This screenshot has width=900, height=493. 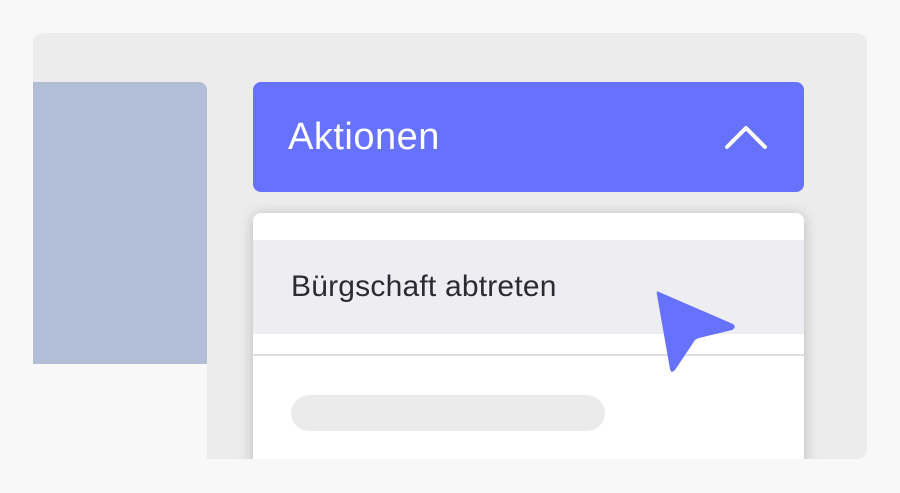 What do you see at coordinates (424, 286) in the screenshot?
I see `menu-item-label: Bürgschaft abtreten` at bounding box center [424, 286].